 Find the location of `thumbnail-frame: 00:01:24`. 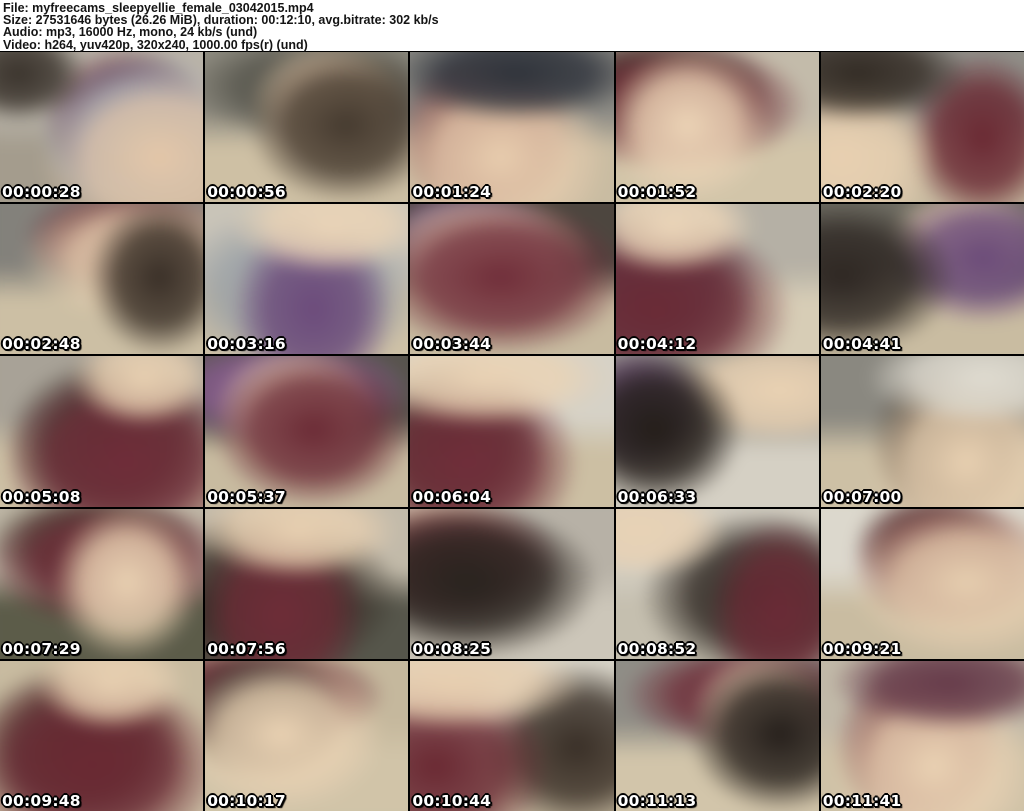

thumbnail-frame: 00:01:24 is located at coordinates (512, 127).